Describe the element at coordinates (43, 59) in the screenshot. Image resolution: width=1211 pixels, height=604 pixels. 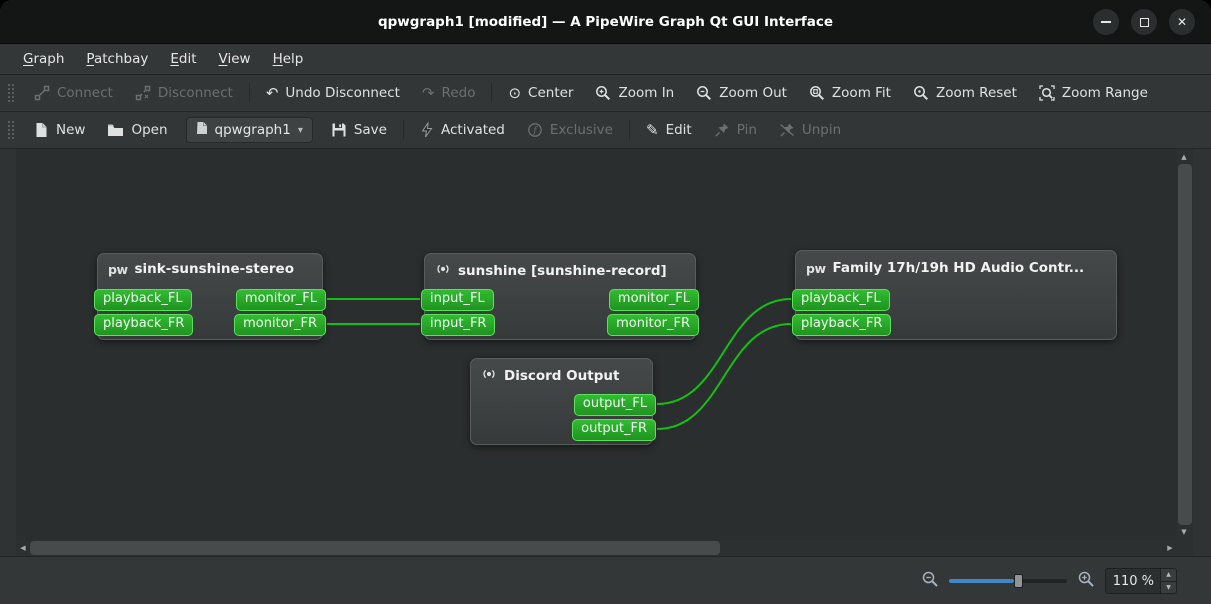
I see `menu-graph: Graph` at that location.